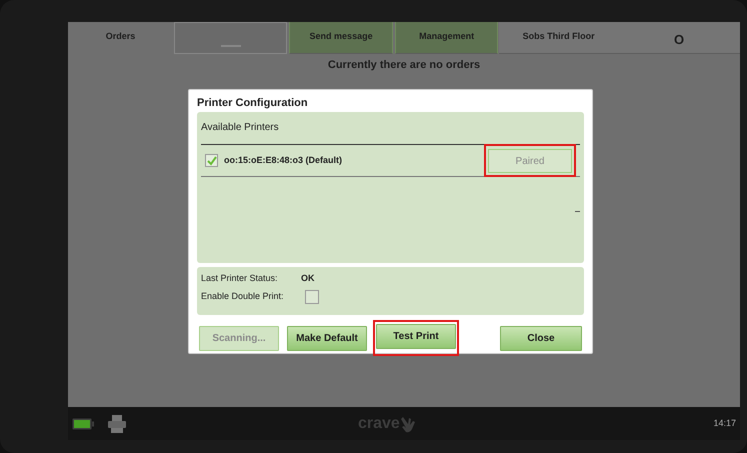  Describe the element at coordinates (724, 423) in the screenshot. I see `clock-time: 14:17` at that location.